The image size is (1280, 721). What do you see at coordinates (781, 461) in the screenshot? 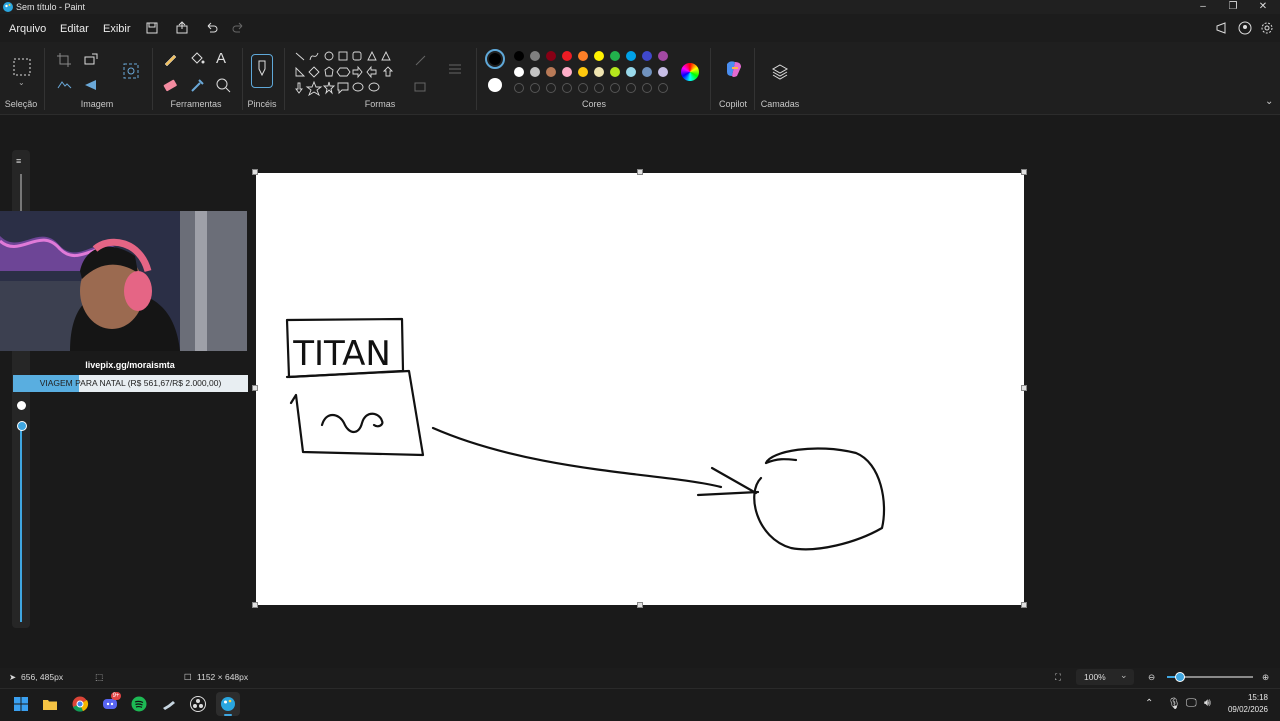
I see `drawn-circle-overlap` at bounding box center [781, 461].